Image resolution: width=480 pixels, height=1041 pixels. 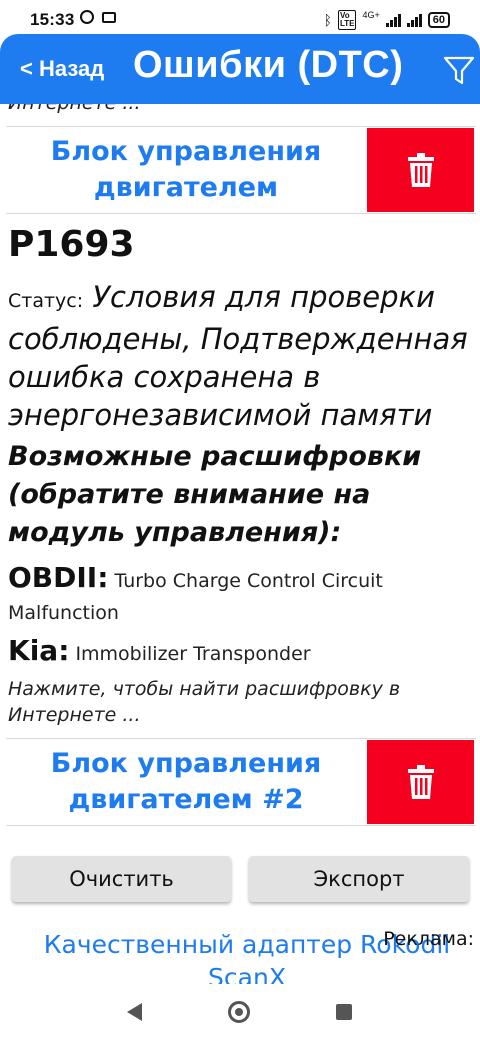 I want to click on decode-text: Immobilizer Transponder, so click(x=193, y=654).